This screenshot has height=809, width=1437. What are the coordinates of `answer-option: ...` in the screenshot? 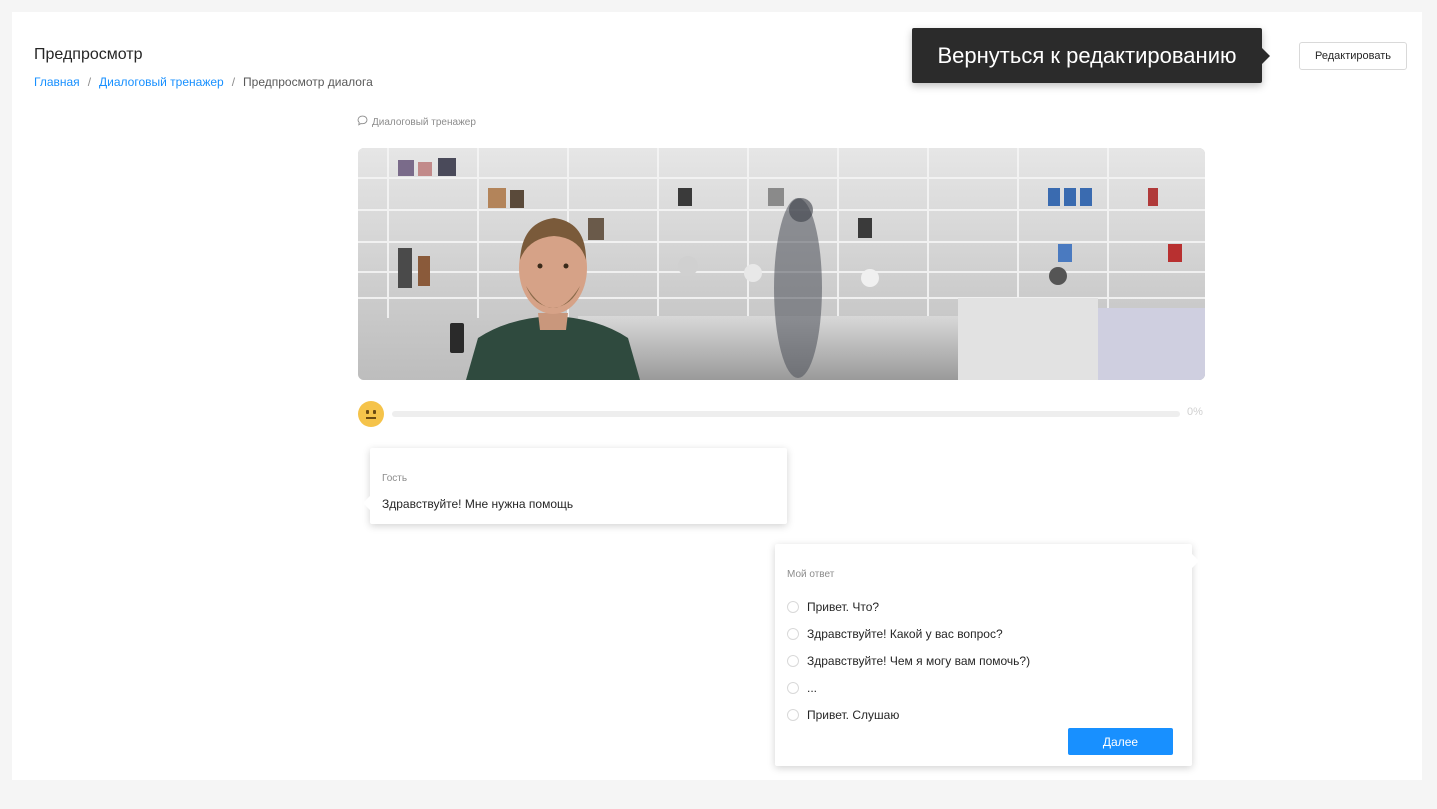 It's located at (908, 687).